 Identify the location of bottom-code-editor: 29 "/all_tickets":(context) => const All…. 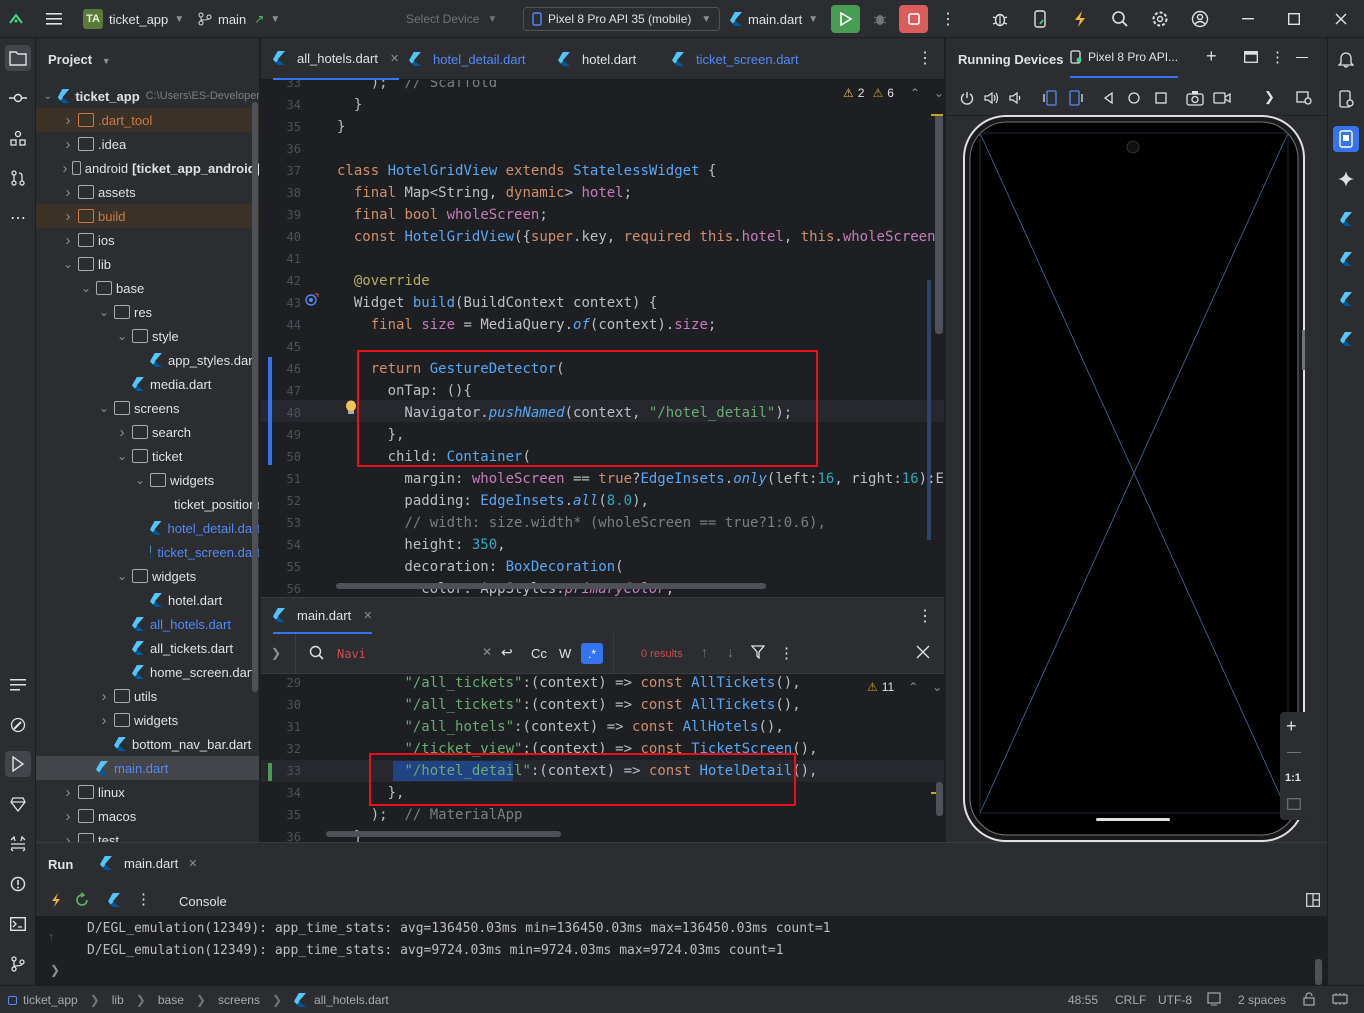
(602, 758).